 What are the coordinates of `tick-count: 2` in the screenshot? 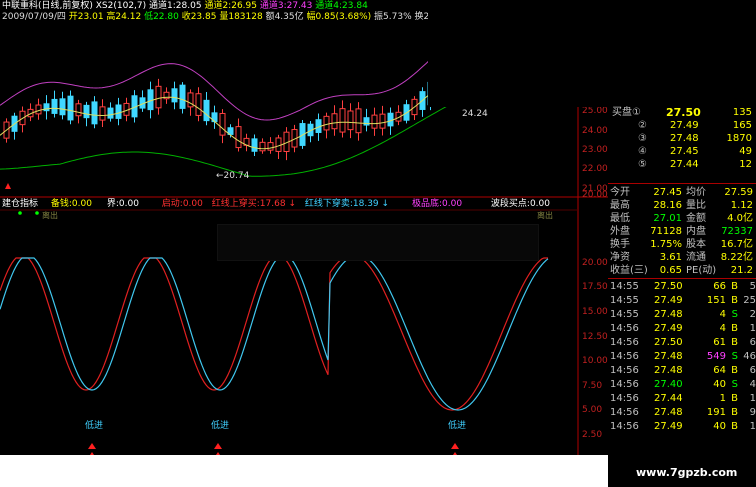 It's located at (752, 314).